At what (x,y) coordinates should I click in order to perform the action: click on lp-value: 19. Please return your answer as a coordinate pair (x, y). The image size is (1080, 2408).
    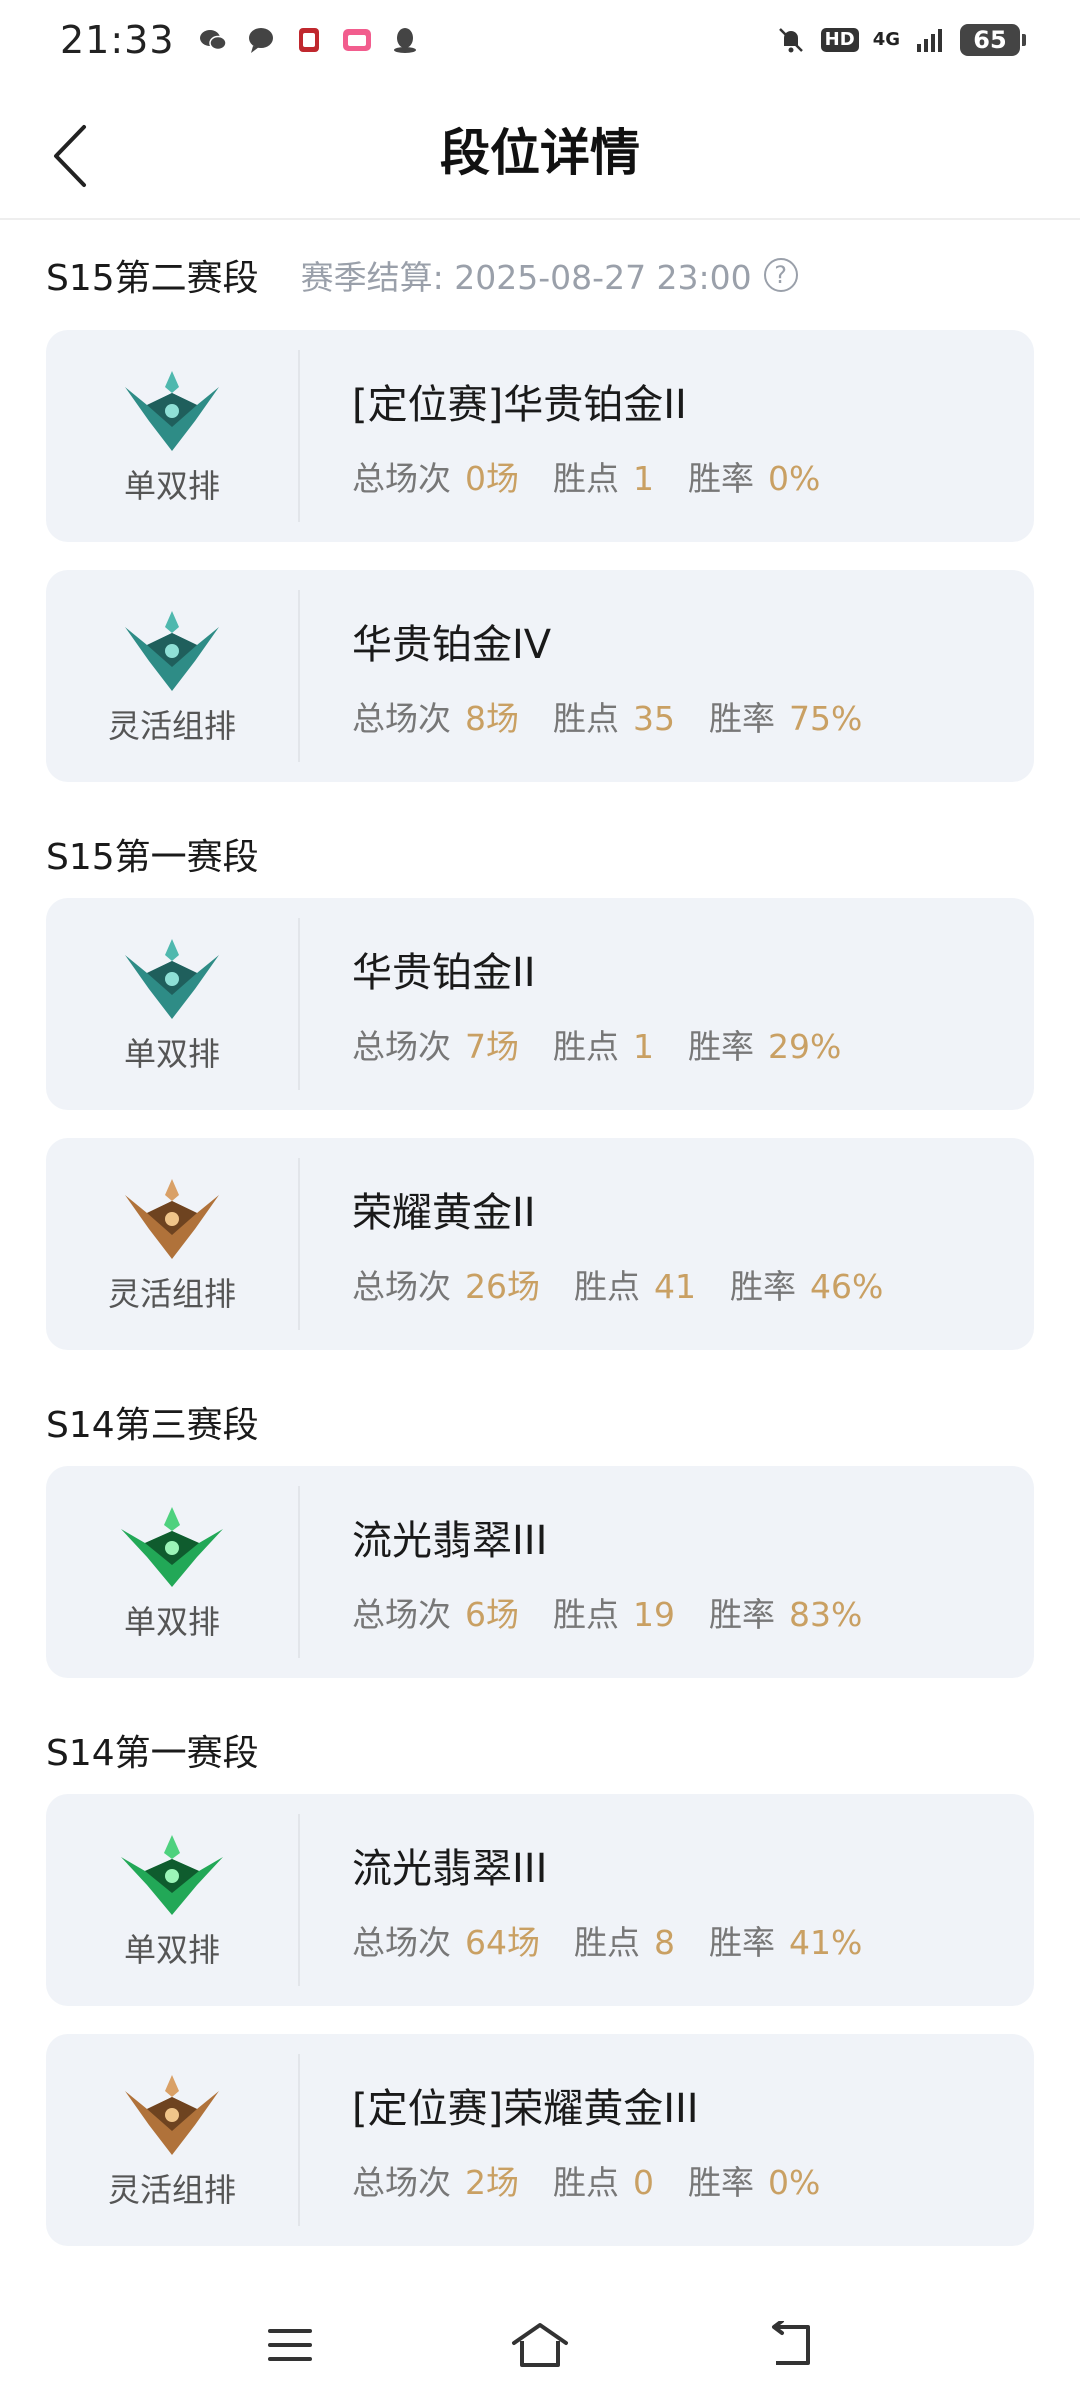
    Looking at the image, I should click on (654, 1614).